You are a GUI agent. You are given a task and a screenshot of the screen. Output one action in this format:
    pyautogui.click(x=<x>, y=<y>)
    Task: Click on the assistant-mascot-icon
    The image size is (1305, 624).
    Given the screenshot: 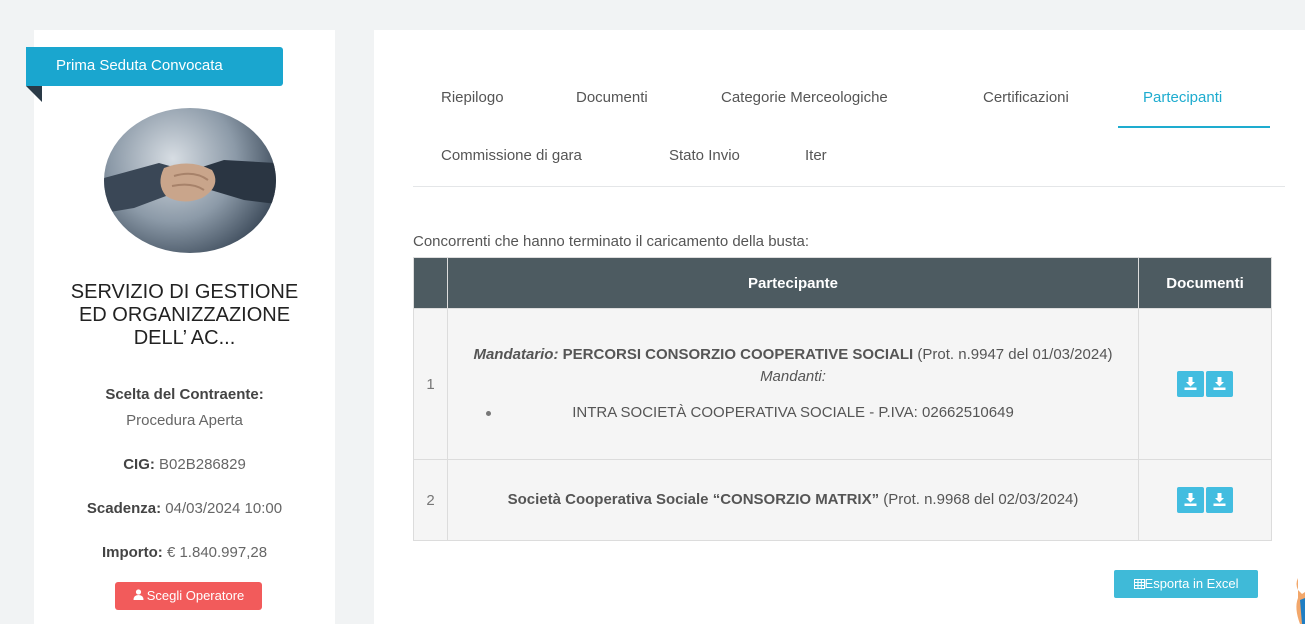 What is the action you would take?
    pyautogui.click(x=1298, y=601)
    